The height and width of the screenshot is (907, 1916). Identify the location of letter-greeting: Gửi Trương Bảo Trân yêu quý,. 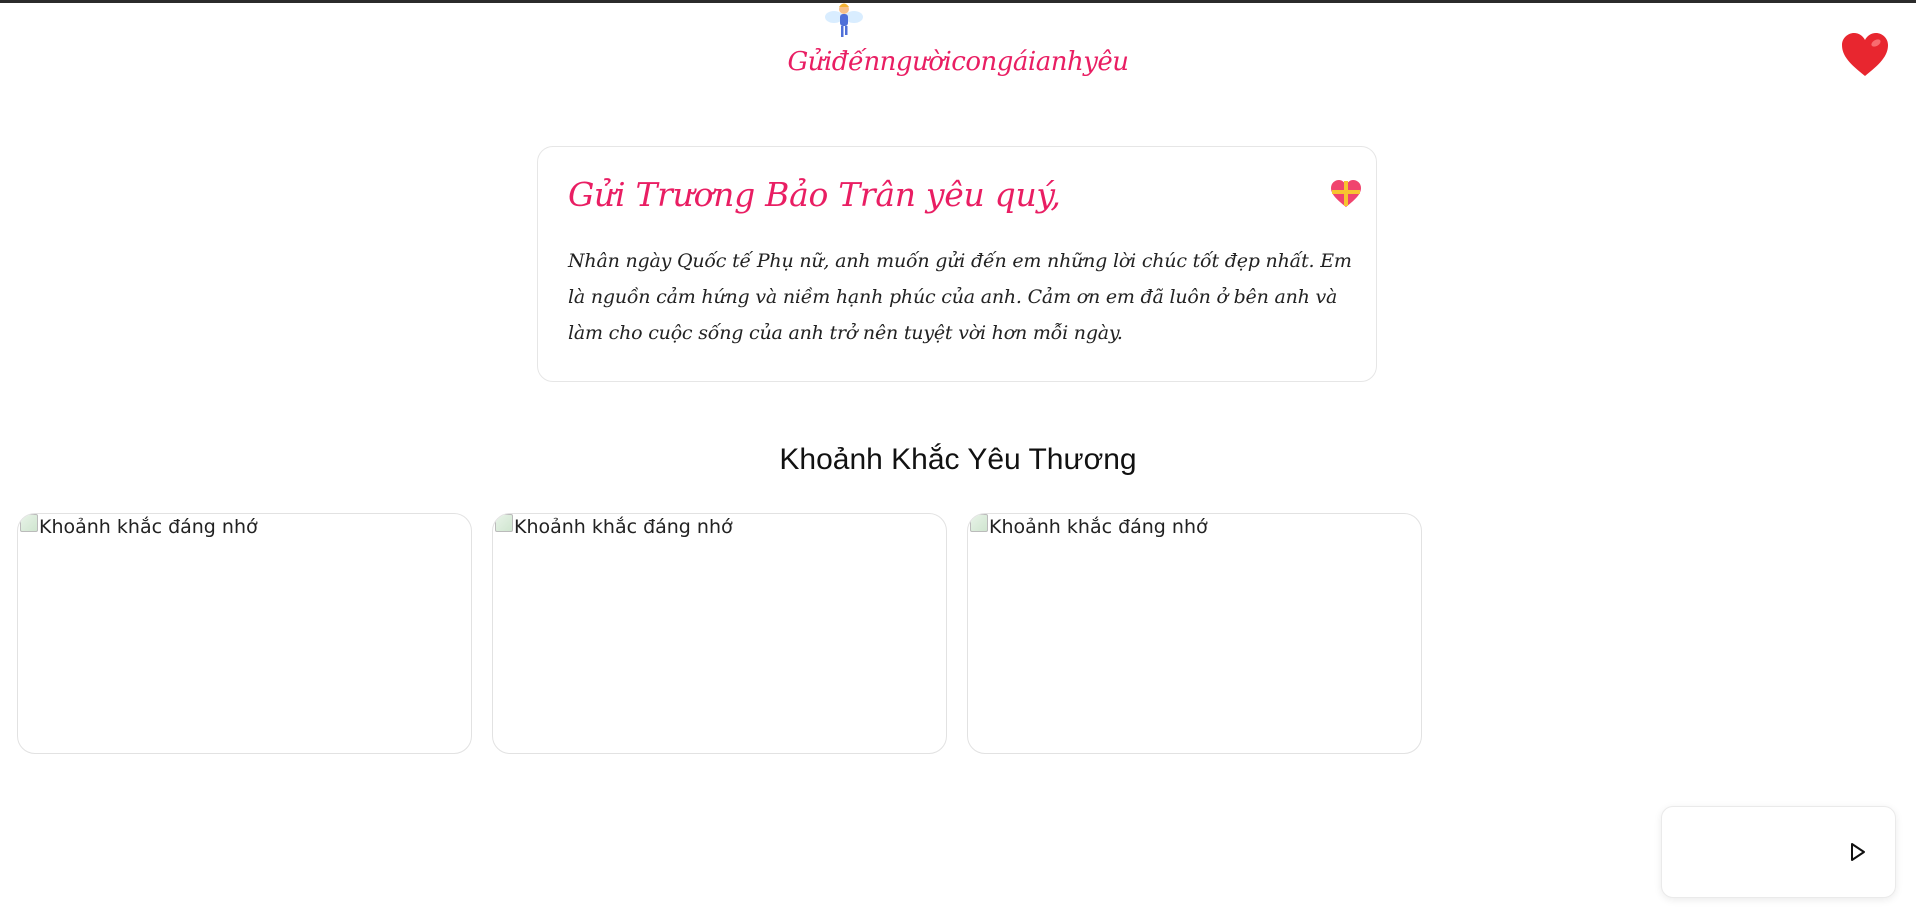
(814, 194).